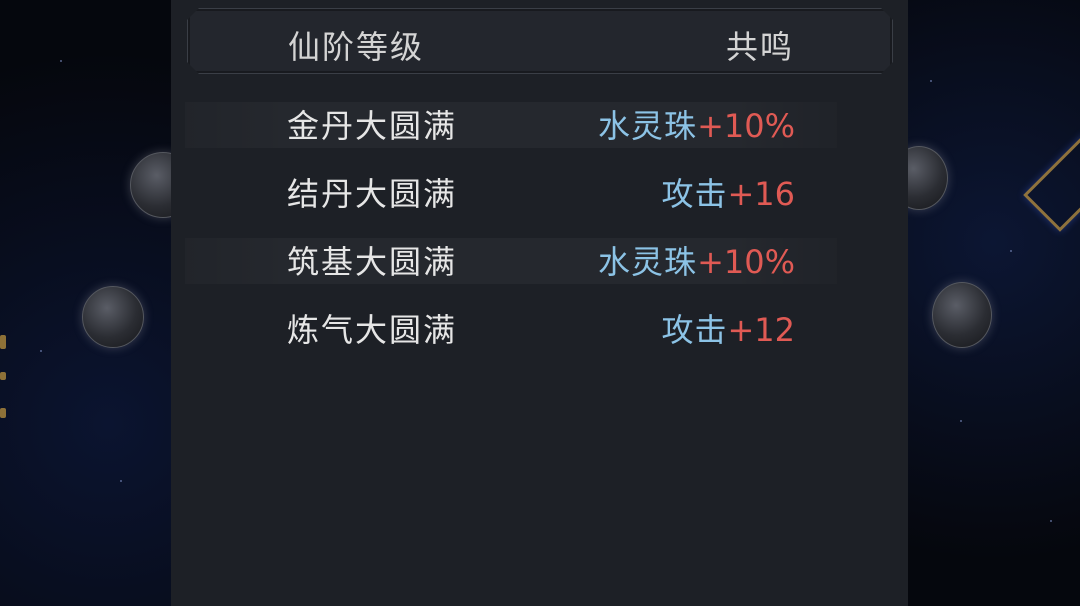  What do you see at coordinates (540, 41) in the screenshot?
I see `table-header: 仙阶等级 共鸣` at bounding box center [540, 41].